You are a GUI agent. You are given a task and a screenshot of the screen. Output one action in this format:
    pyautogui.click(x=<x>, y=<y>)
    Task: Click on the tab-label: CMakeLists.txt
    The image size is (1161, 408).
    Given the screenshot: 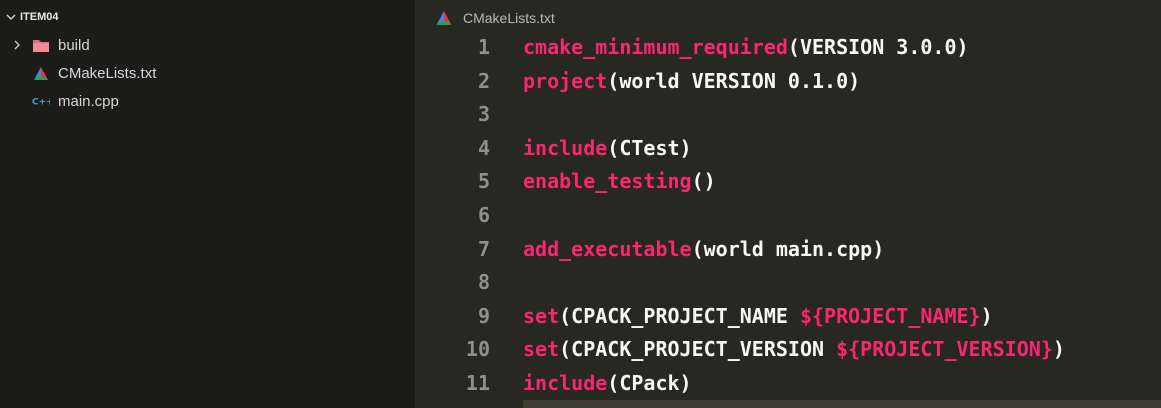 What is the action you would take?
    pyautogui.click(x=509, y=17)
    